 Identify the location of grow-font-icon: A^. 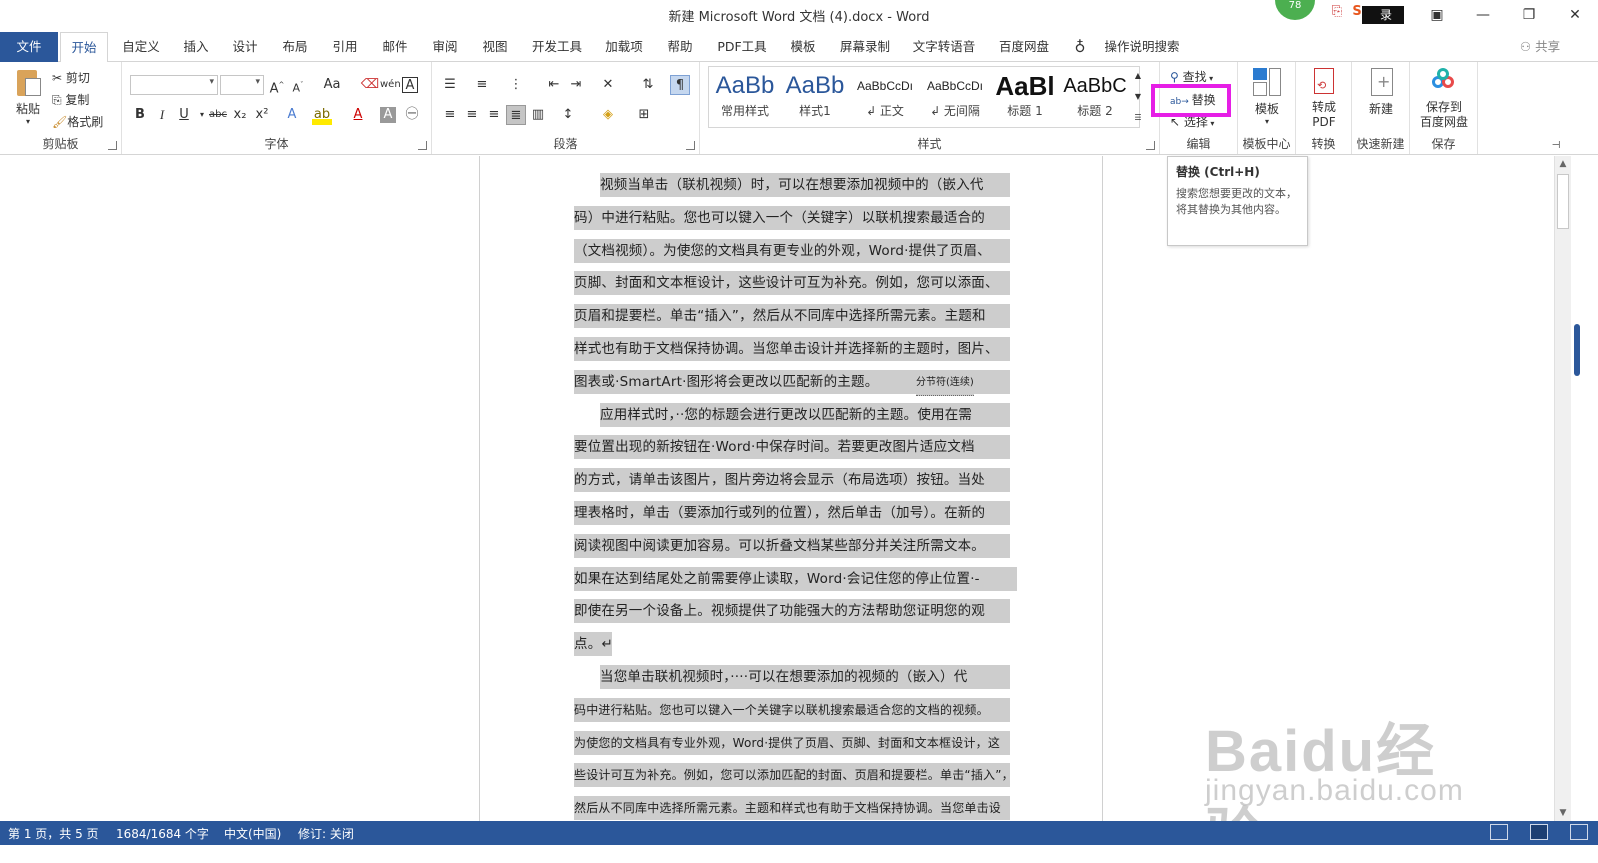
(277, 85).